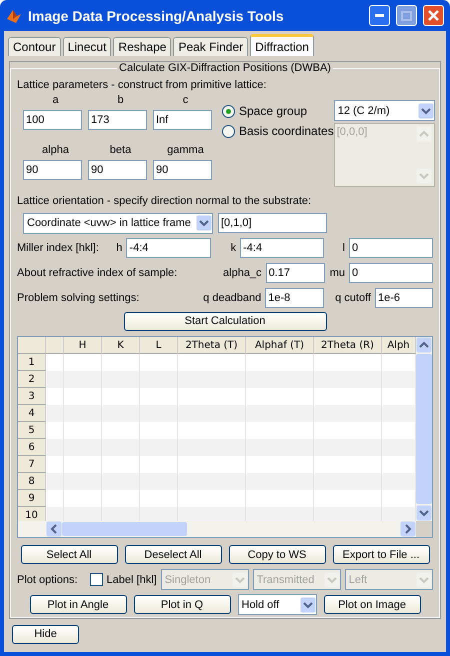  Describe the element at coordinates (384, 110) in the screenshot. I see `space-group-dropdown: 12 (C 2/m)` at that location.